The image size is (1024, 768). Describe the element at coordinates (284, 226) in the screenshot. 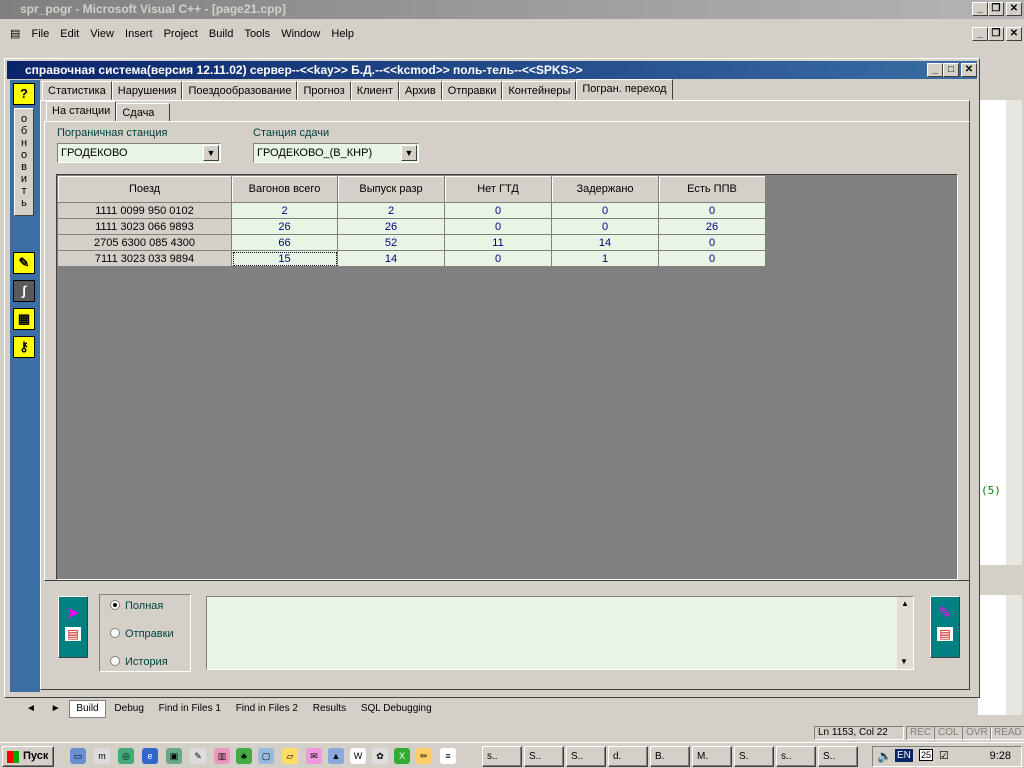

I see `wagons-cell: 26` at that location.